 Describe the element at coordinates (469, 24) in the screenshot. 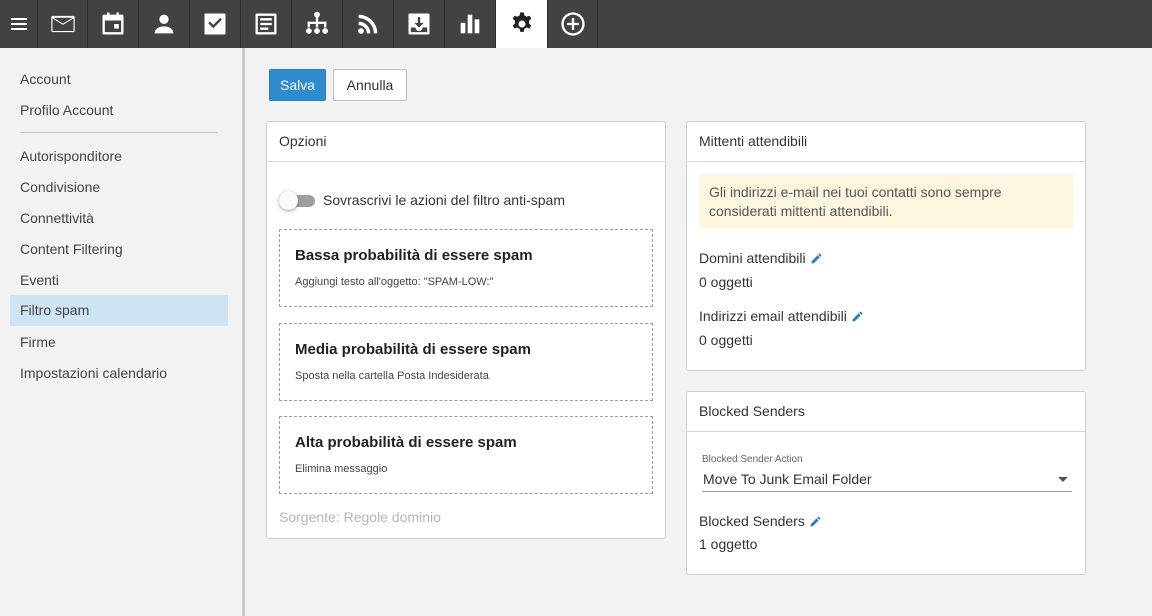

I see `reports-icon` at that location.